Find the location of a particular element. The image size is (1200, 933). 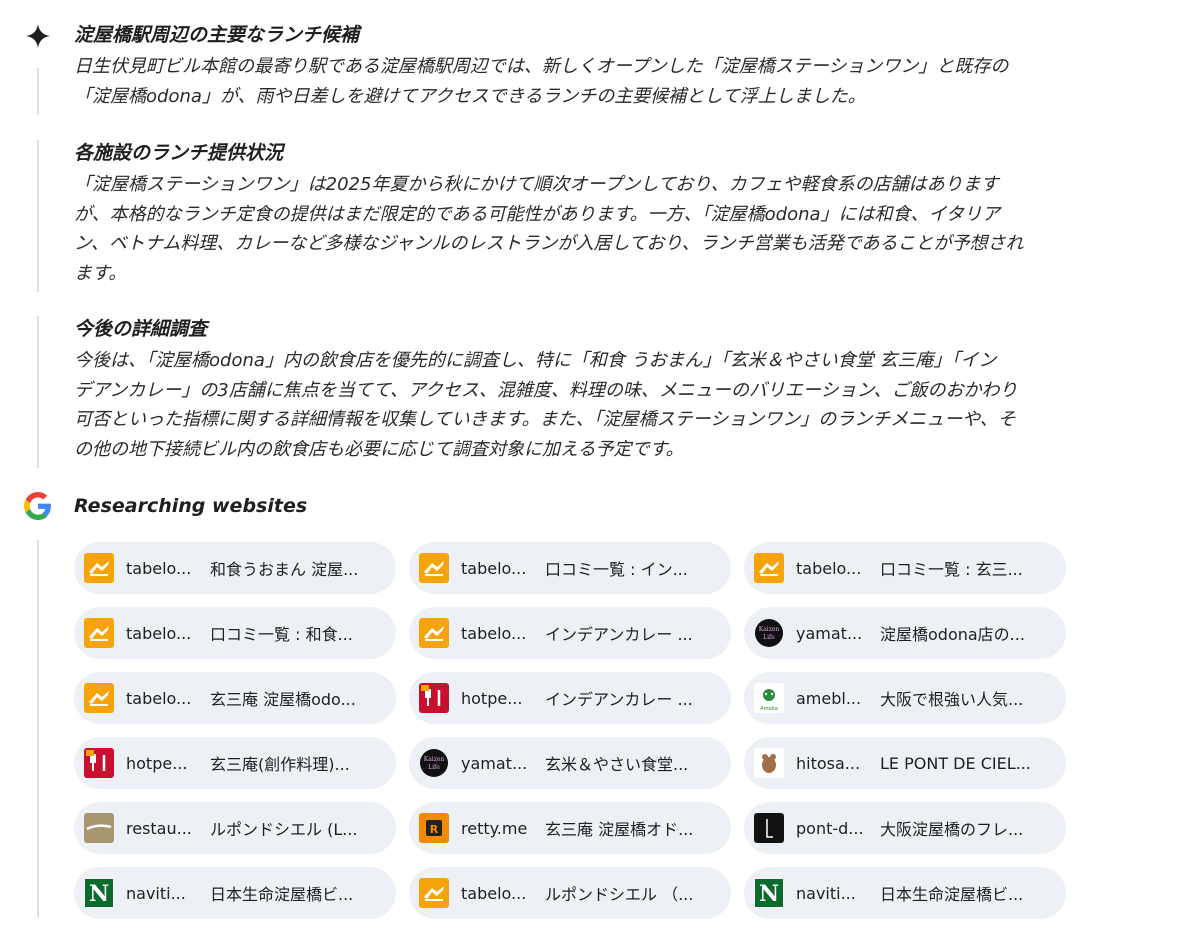

body-line: の他の地下接続ビル内の飲食店も必要に応じて調査対象に加える予定です。 is located at coordinates (379, 449).